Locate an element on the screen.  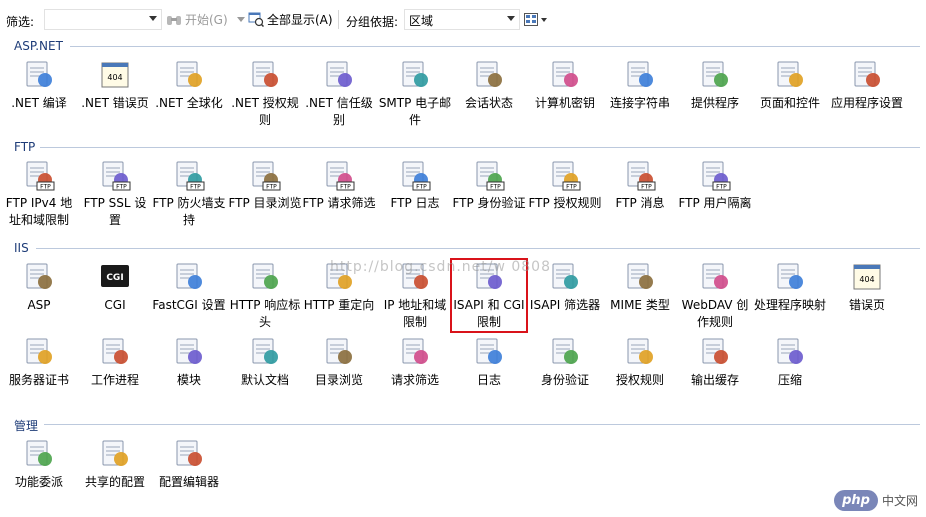
feature-tile-ftp-dir-browse: FTP FTP 目录浏览 is located at coordinates (265, 185).